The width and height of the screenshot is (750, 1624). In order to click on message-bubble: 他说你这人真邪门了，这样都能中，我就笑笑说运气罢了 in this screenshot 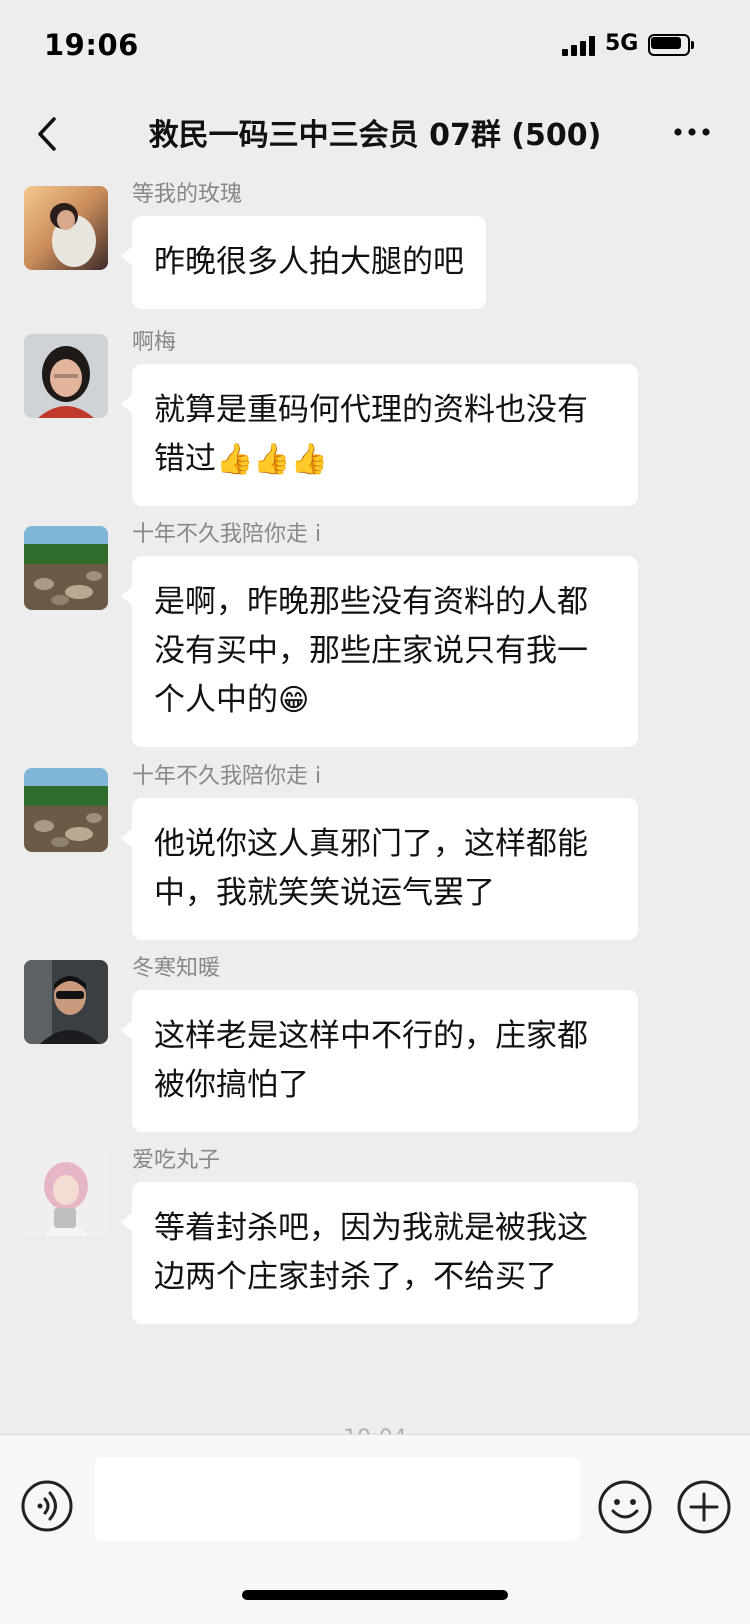, I will do `click(379, 869)`.